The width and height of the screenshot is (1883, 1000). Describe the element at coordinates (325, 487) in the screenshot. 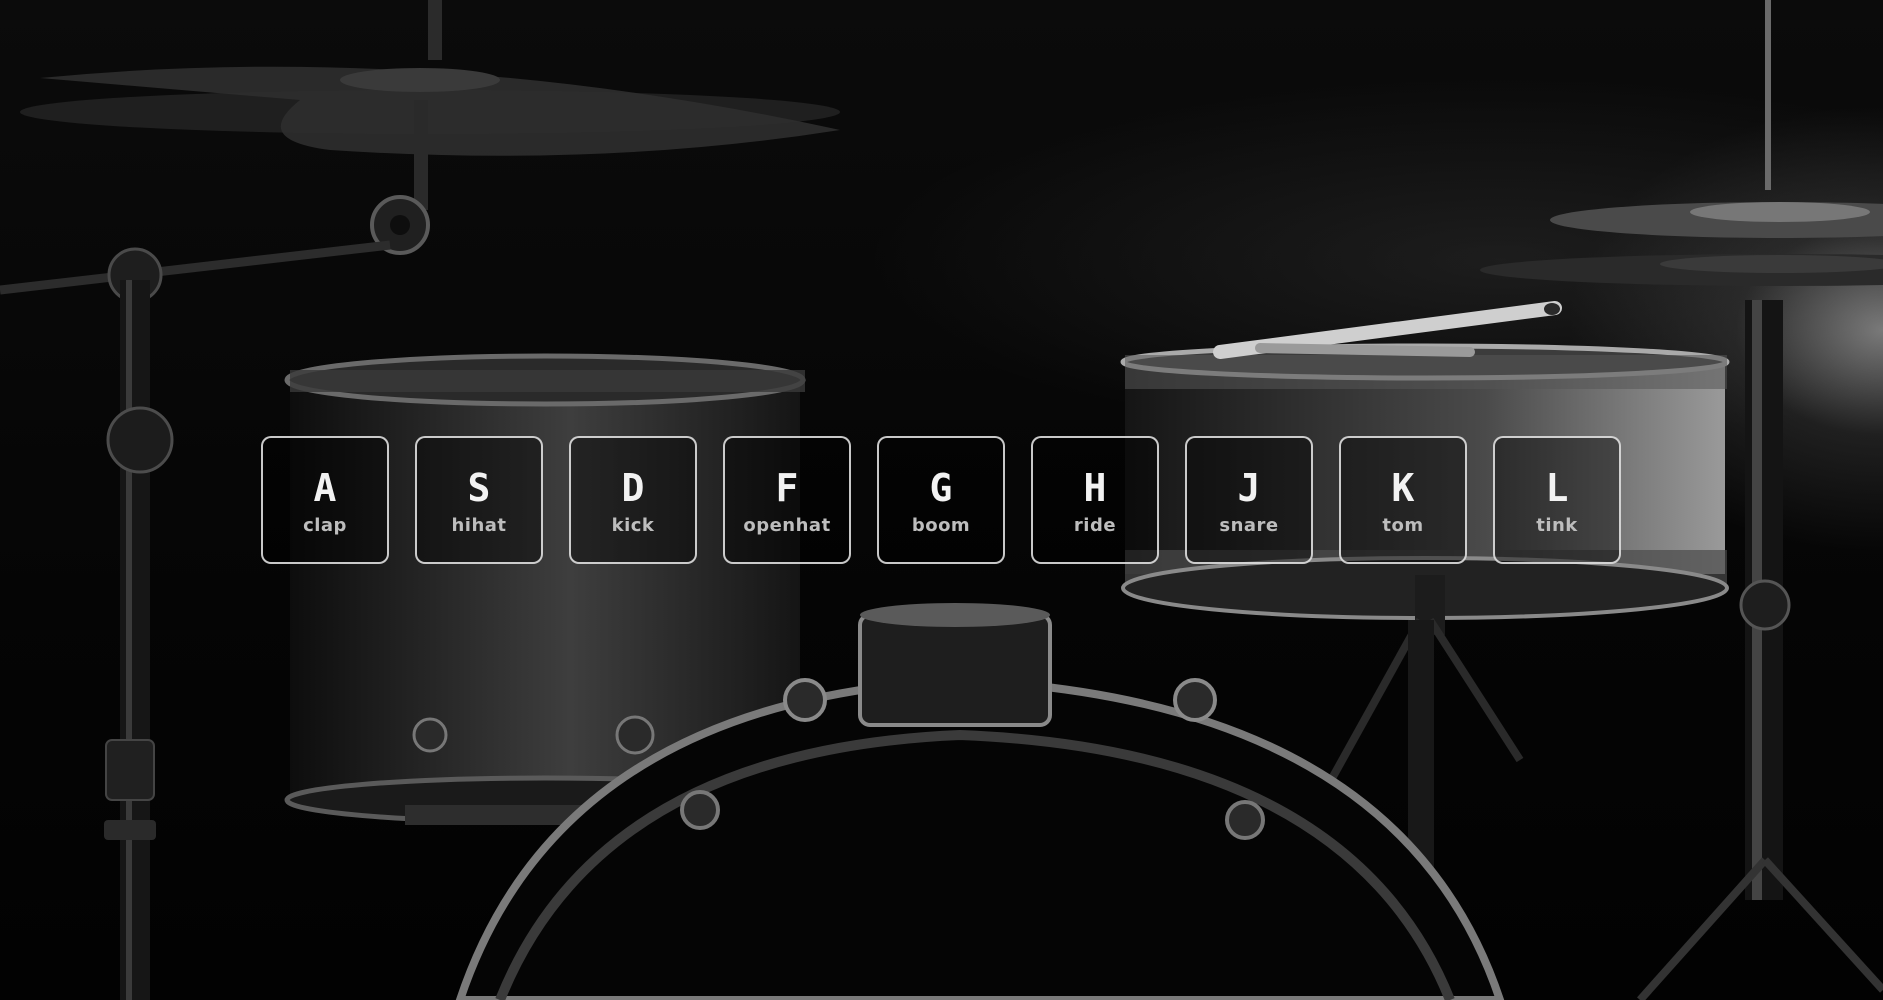

I see `key-letter: A` at that location.